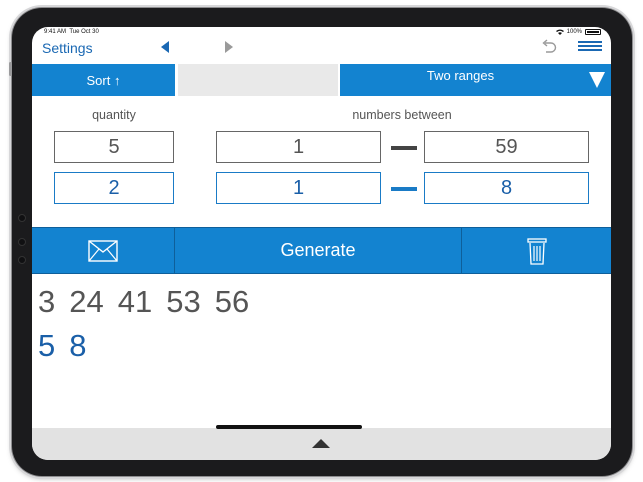 The width and height of the screenshot is (643, 482). What do you see at coordinates (229, 47) in the screenshot?
I see `triangle-right-icon` at bounding box center [229, 47].